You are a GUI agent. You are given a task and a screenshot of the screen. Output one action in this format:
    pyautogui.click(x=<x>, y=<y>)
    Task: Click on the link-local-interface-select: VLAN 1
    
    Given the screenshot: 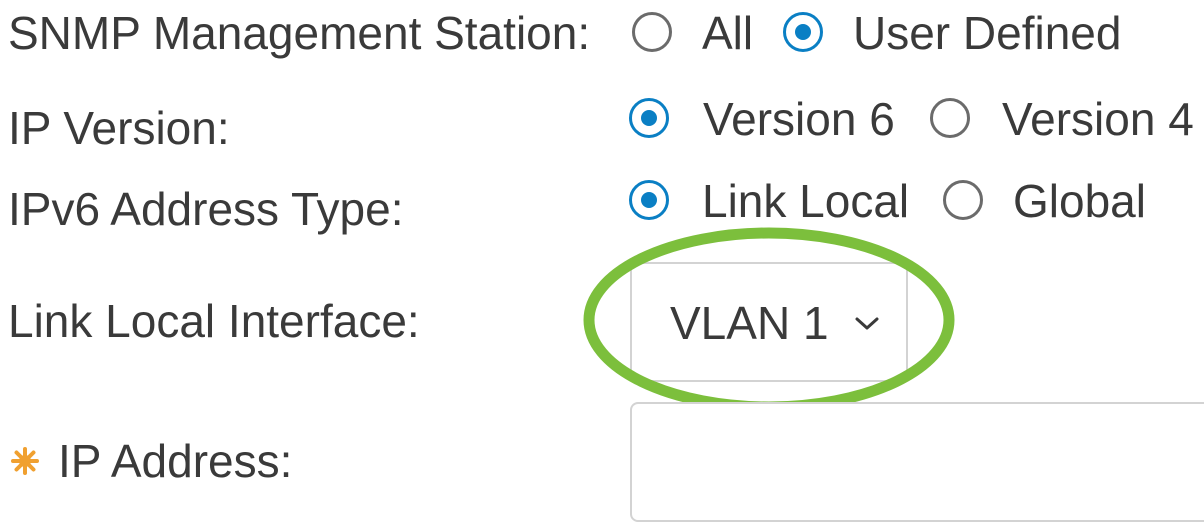 What is the action you would take?
    pyautogui.click(x=769, y=322)
    